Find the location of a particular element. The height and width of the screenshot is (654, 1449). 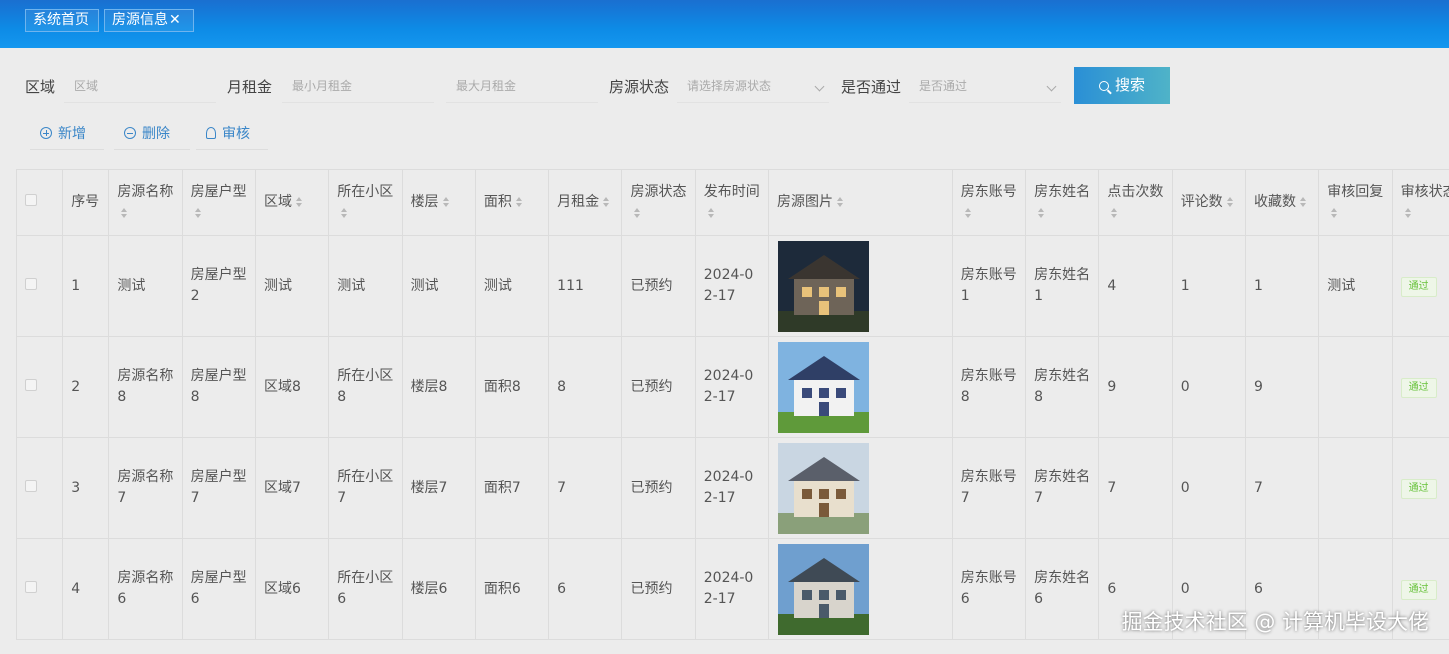

column-header: 月租金 is located at coordinates (585, 202).